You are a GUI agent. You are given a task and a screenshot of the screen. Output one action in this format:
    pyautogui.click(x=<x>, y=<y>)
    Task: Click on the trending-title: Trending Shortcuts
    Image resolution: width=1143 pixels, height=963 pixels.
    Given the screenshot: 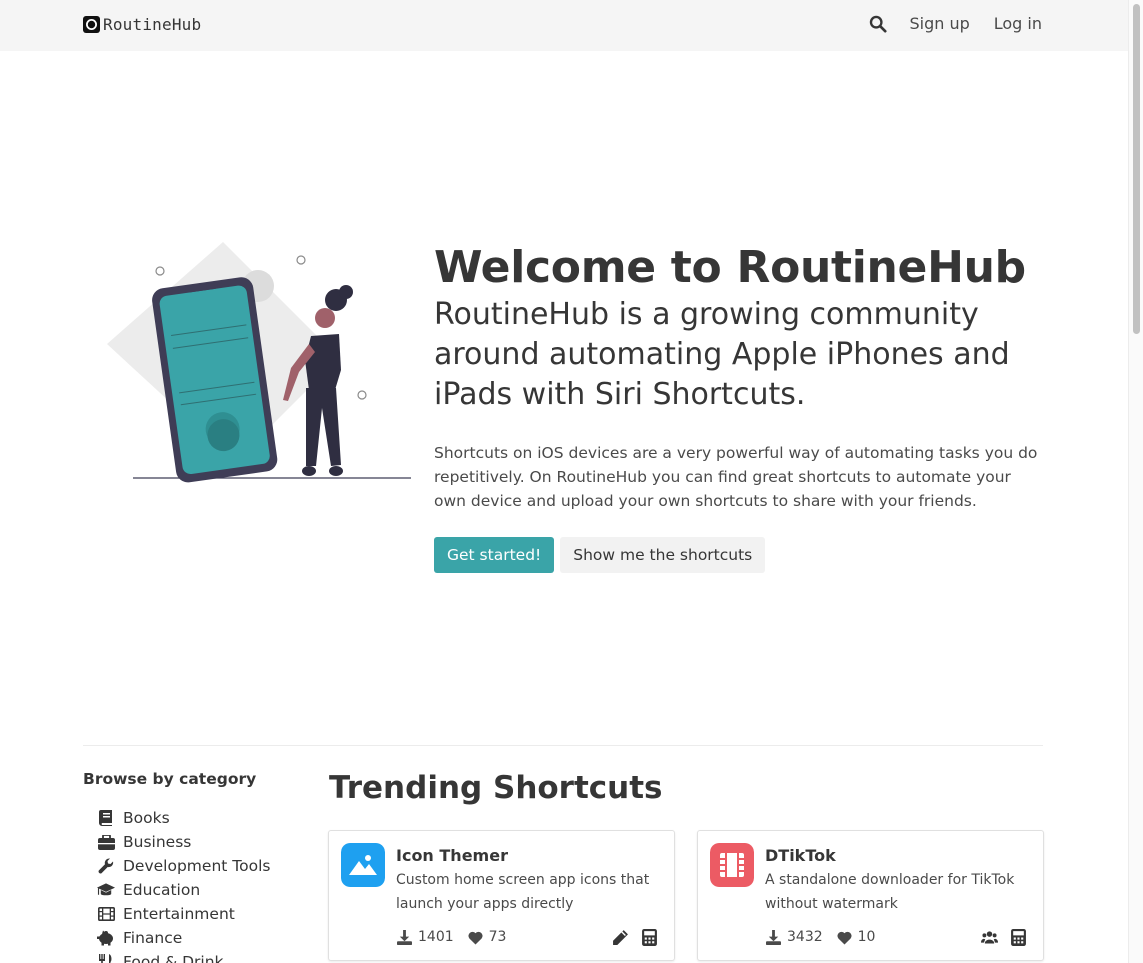 What is the action you would take?
    pyautogui.click(x=496, y=788)
    